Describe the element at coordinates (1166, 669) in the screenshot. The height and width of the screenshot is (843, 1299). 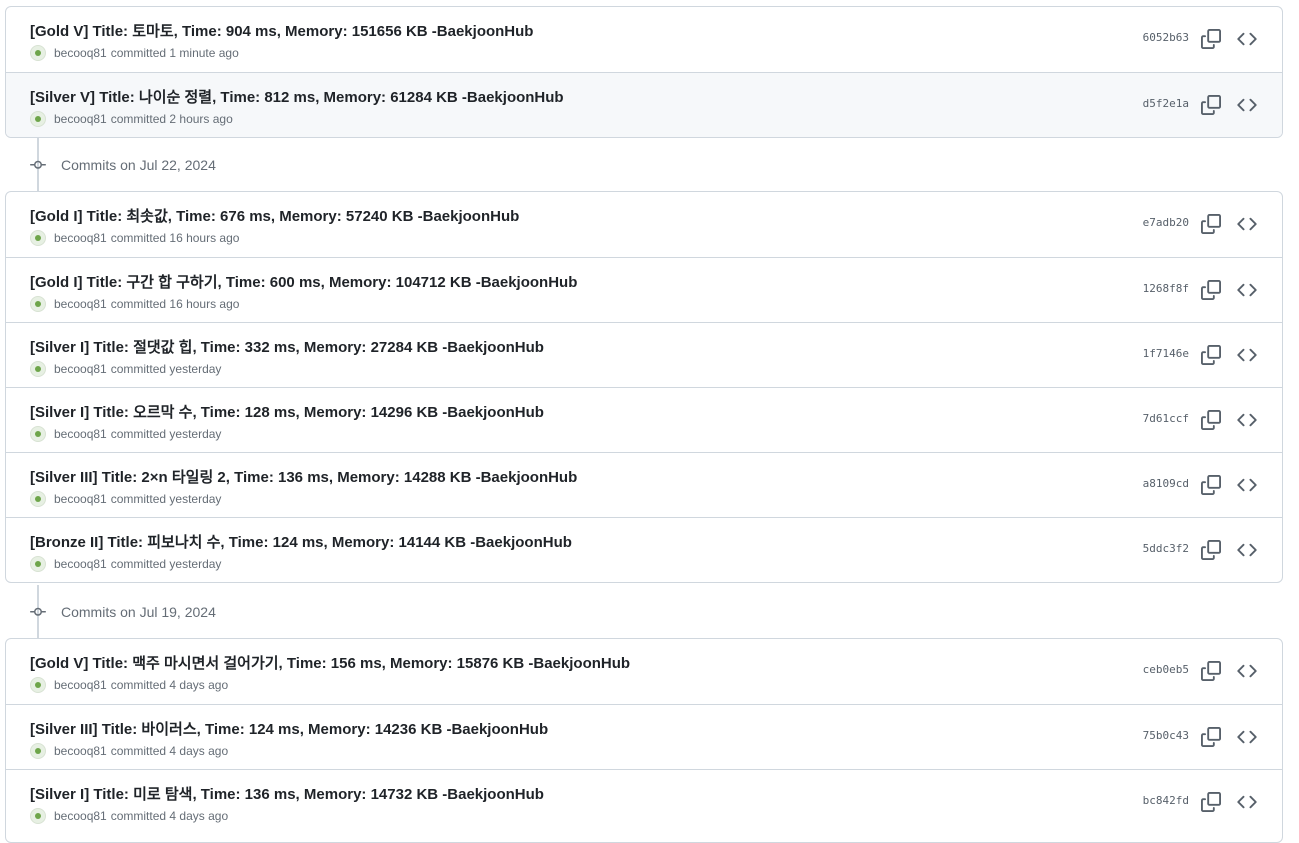
I see `commit-sha: ceb0eb5` at that location.